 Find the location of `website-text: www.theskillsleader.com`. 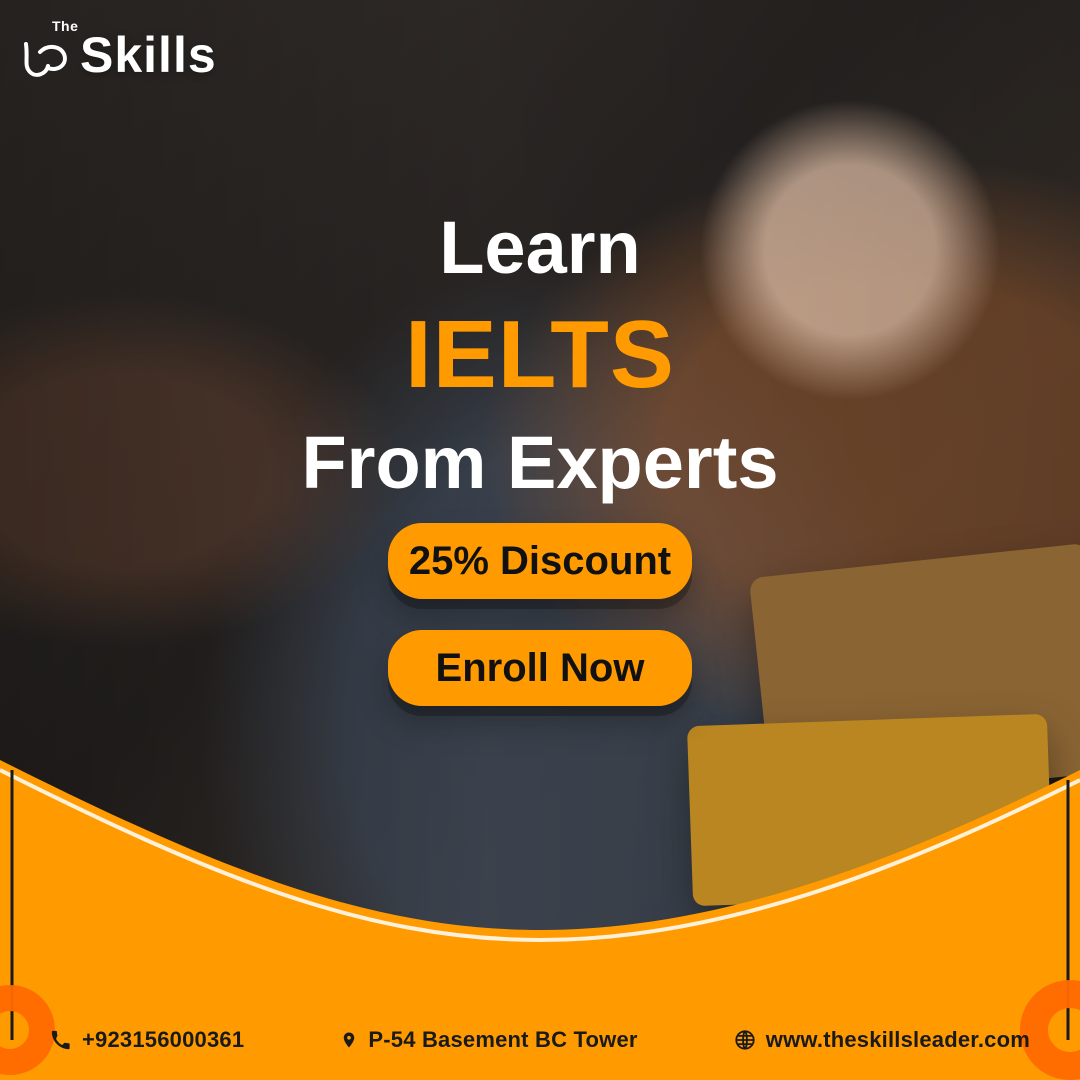

website-text: www.theskillsleader.com is located at coordinates (897, 1039).